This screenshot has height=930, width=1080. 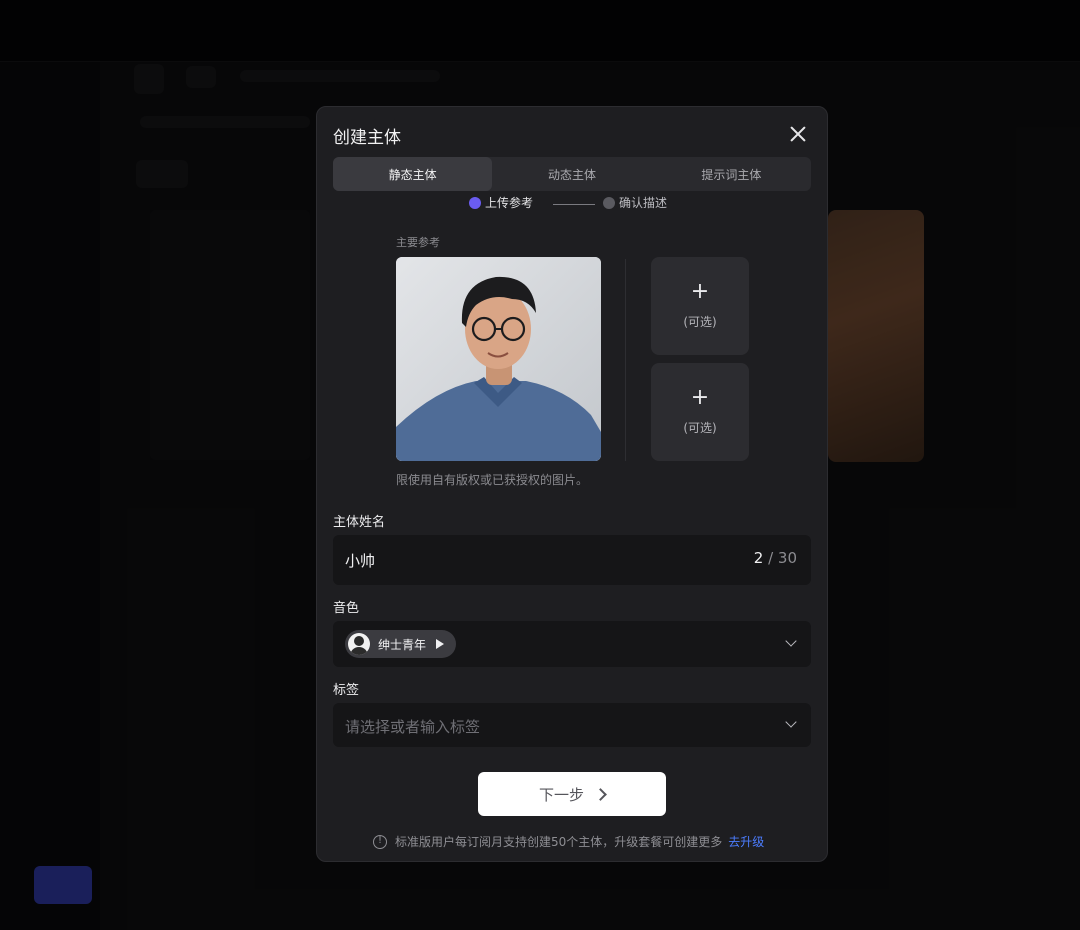 What do you see at coordinates (413, 727) in the screenshot?
I see `tags-placeholder: 请选择或者输入标签` at bounding box center [413, 727].